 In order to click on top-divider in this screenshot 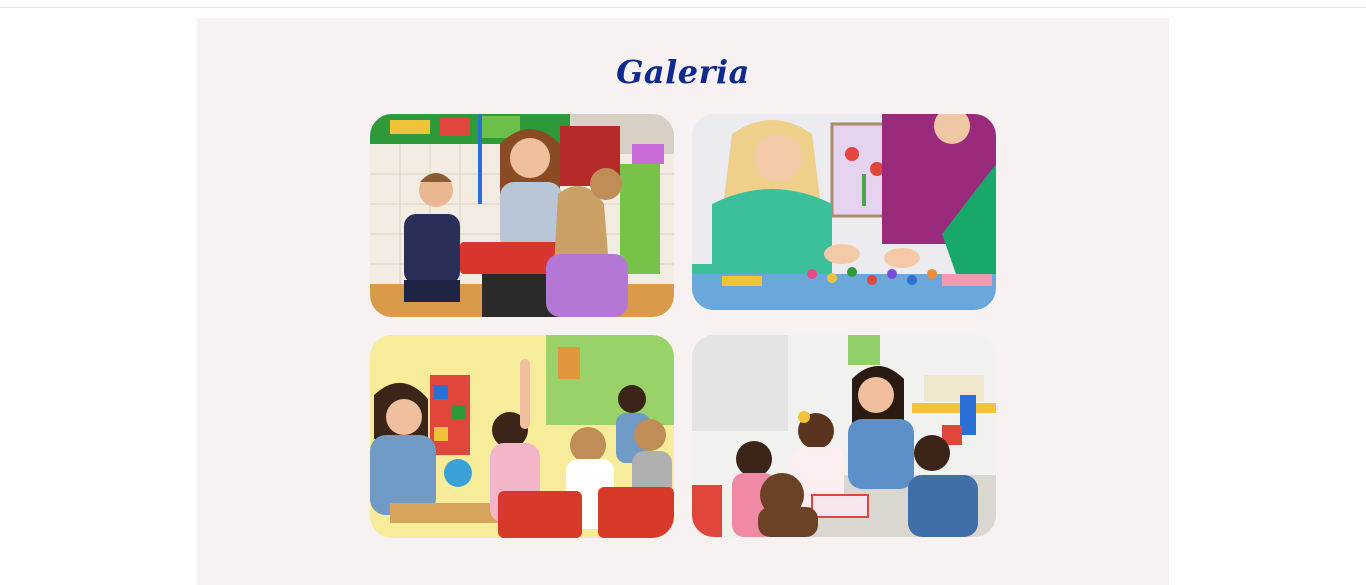, I will do `click(683, 4)`.